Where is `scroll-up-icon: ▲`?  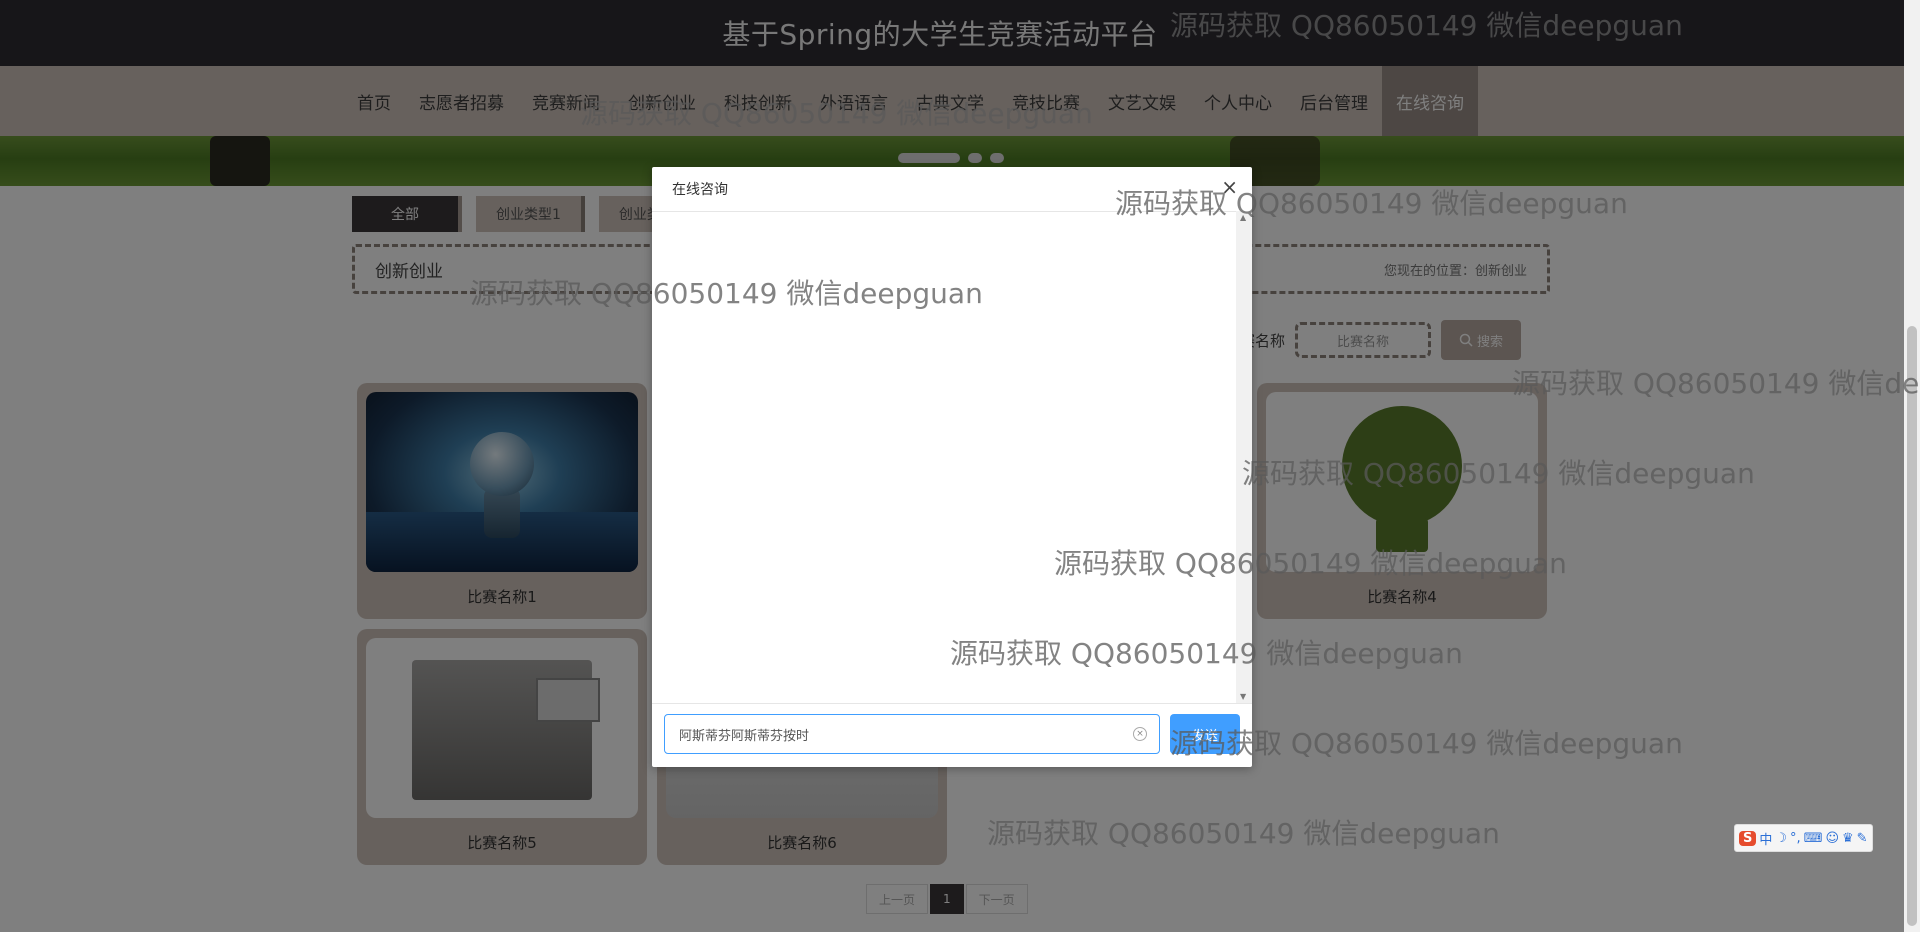 scroll-up-icon: ▲ is located at coordinates (1243, 217).